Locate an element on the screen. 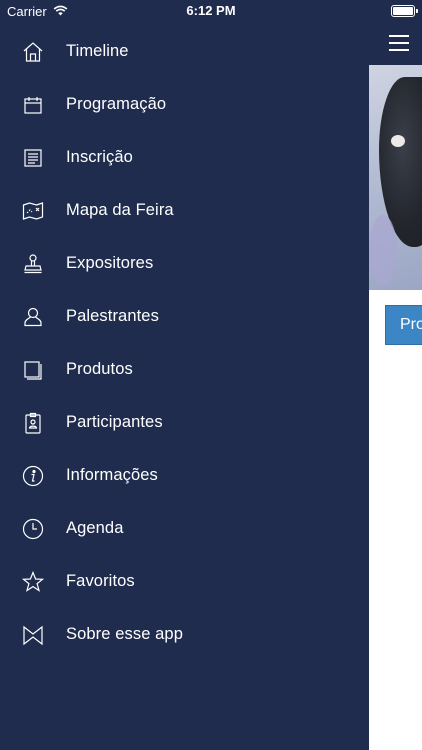 The width and height of the screenshot is (422, 750). menu-label-informacoes: Informações is located at coordinates (112, 475).